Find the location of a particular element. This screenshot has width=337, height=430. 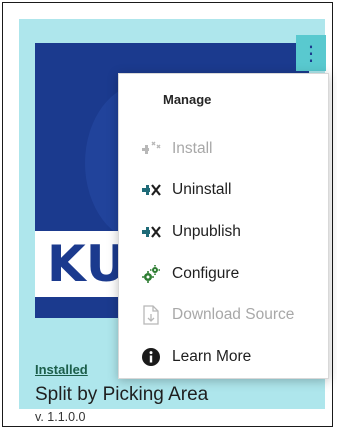

menu-header: Manage is located at coordinates (187, 99).